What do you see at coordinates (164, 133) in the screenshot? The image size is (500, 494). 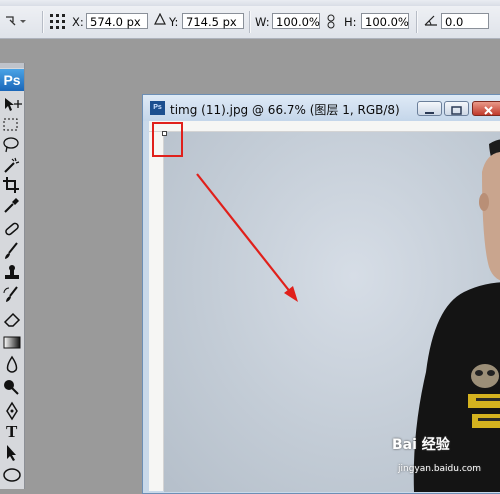 I see `transform-handle` at bounding box center [164, 133].